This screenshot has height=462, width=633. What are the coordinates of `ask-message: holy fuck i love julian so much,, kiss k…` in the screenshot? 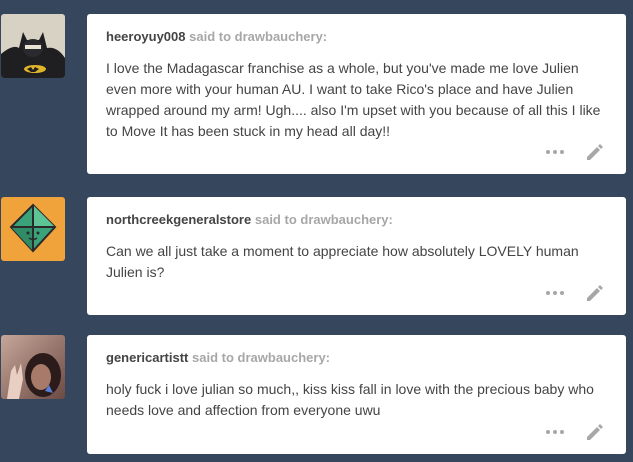 It's located at (350, 399).